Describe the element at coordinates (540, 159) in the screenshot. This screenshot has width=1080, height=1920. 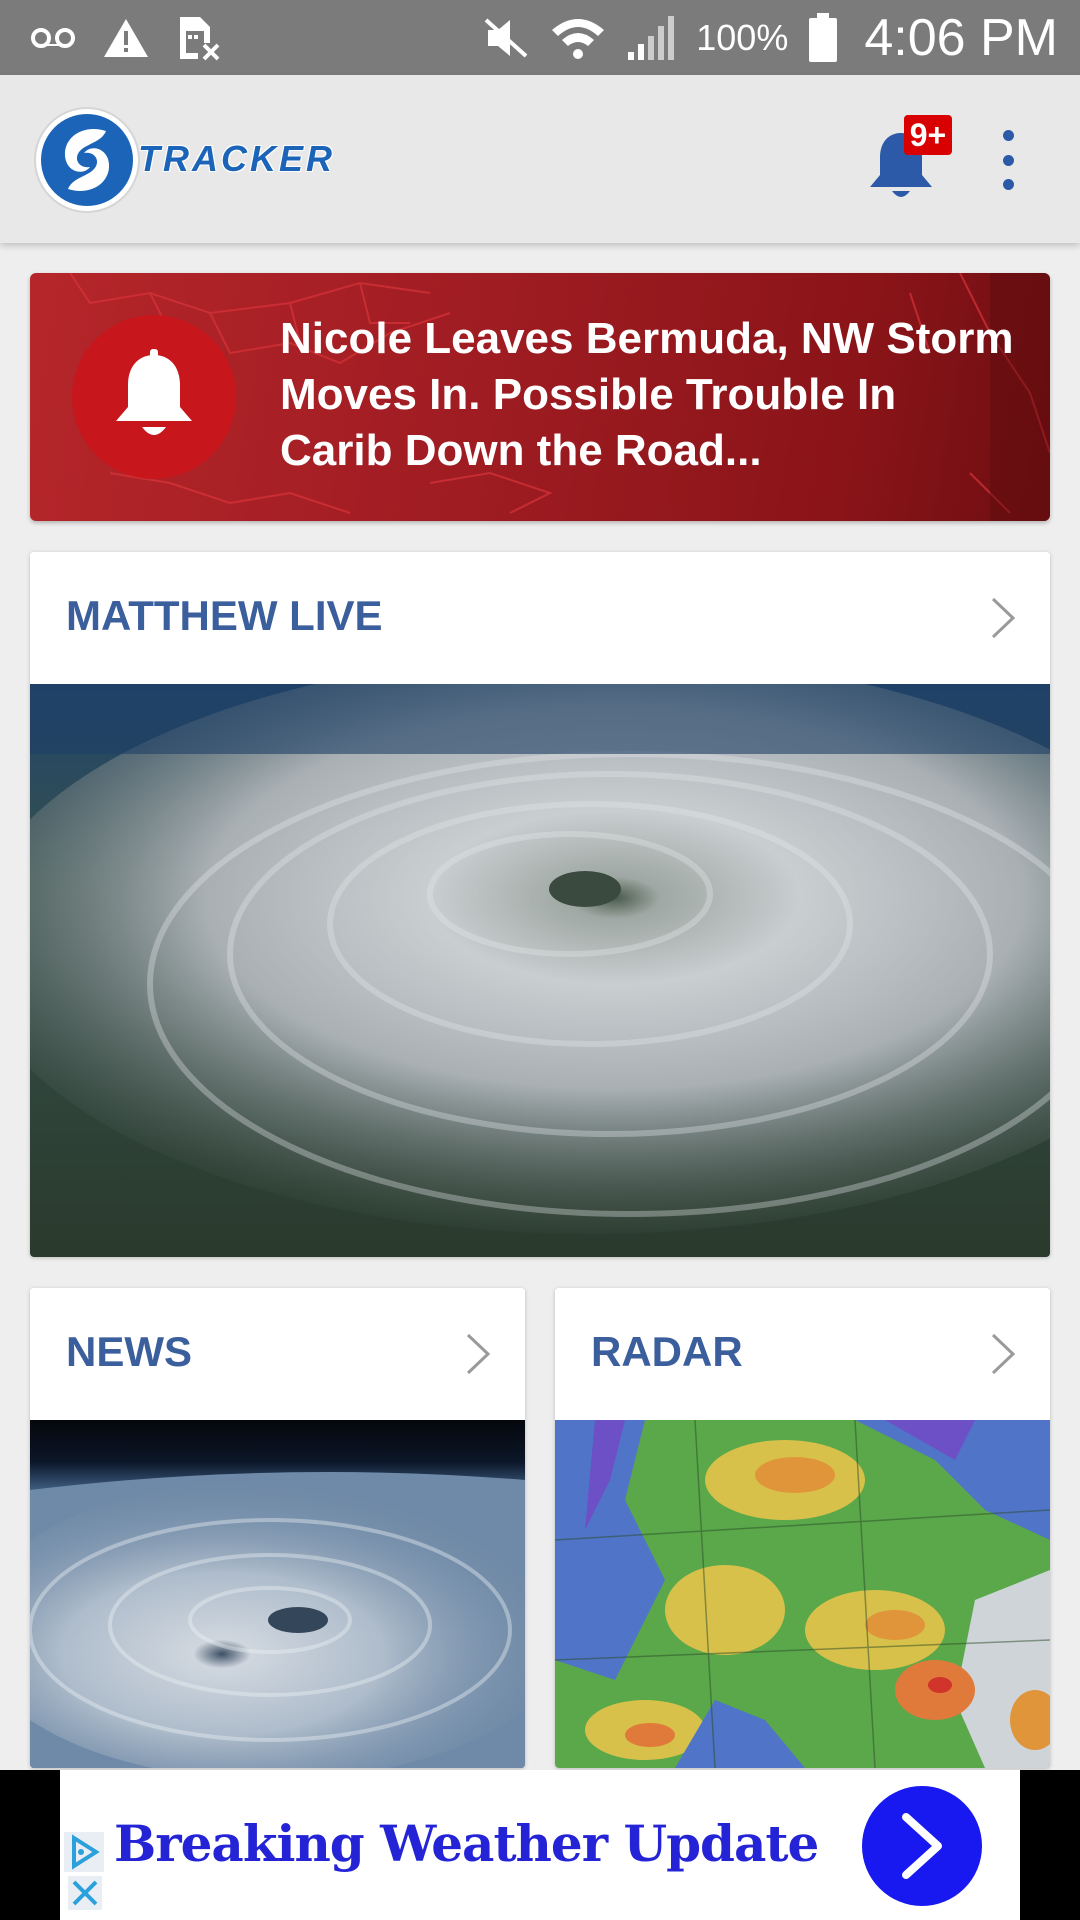
I see `app-bar: TRACKER 9+` at that location.